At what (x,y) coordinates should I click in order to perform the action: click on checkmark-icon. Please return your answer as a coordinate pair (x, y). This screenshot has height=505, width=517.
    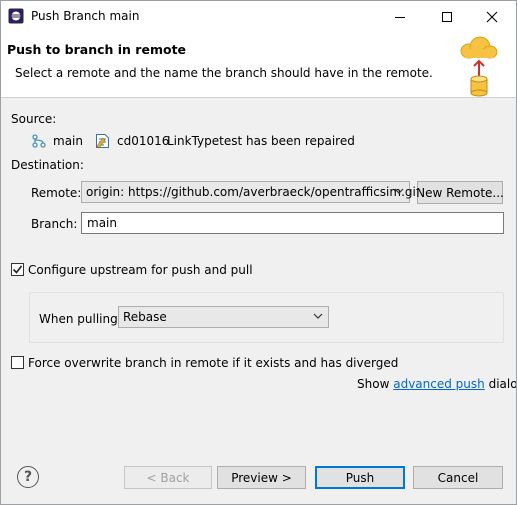
    Looking at the image, I should click on (17, 269).